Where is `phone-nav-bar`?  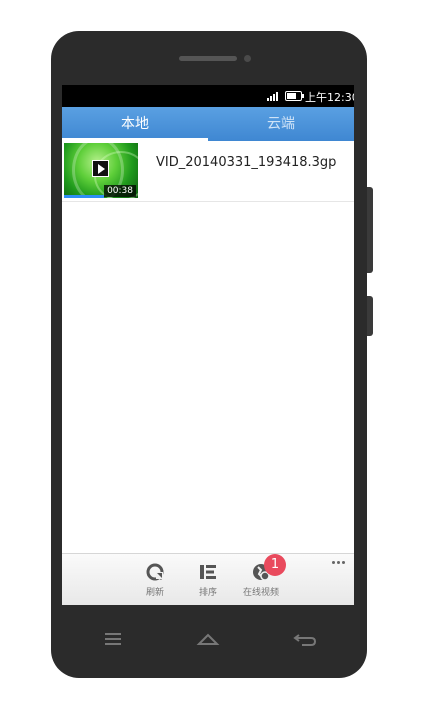
phone-nav-bar is located at coordinates (211, 640).